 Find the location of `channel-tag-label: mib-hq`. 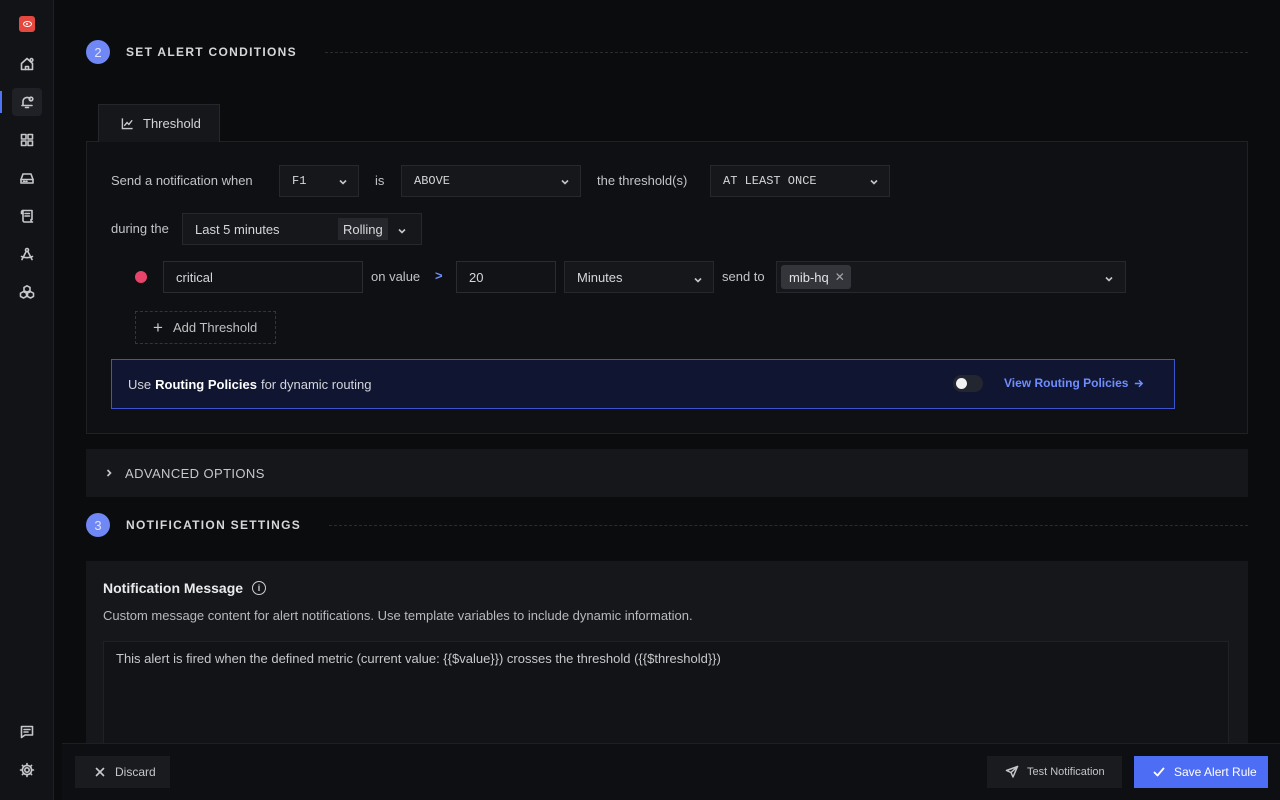

channel-tag-label: mib-hq is located at coordinates (809, 277).